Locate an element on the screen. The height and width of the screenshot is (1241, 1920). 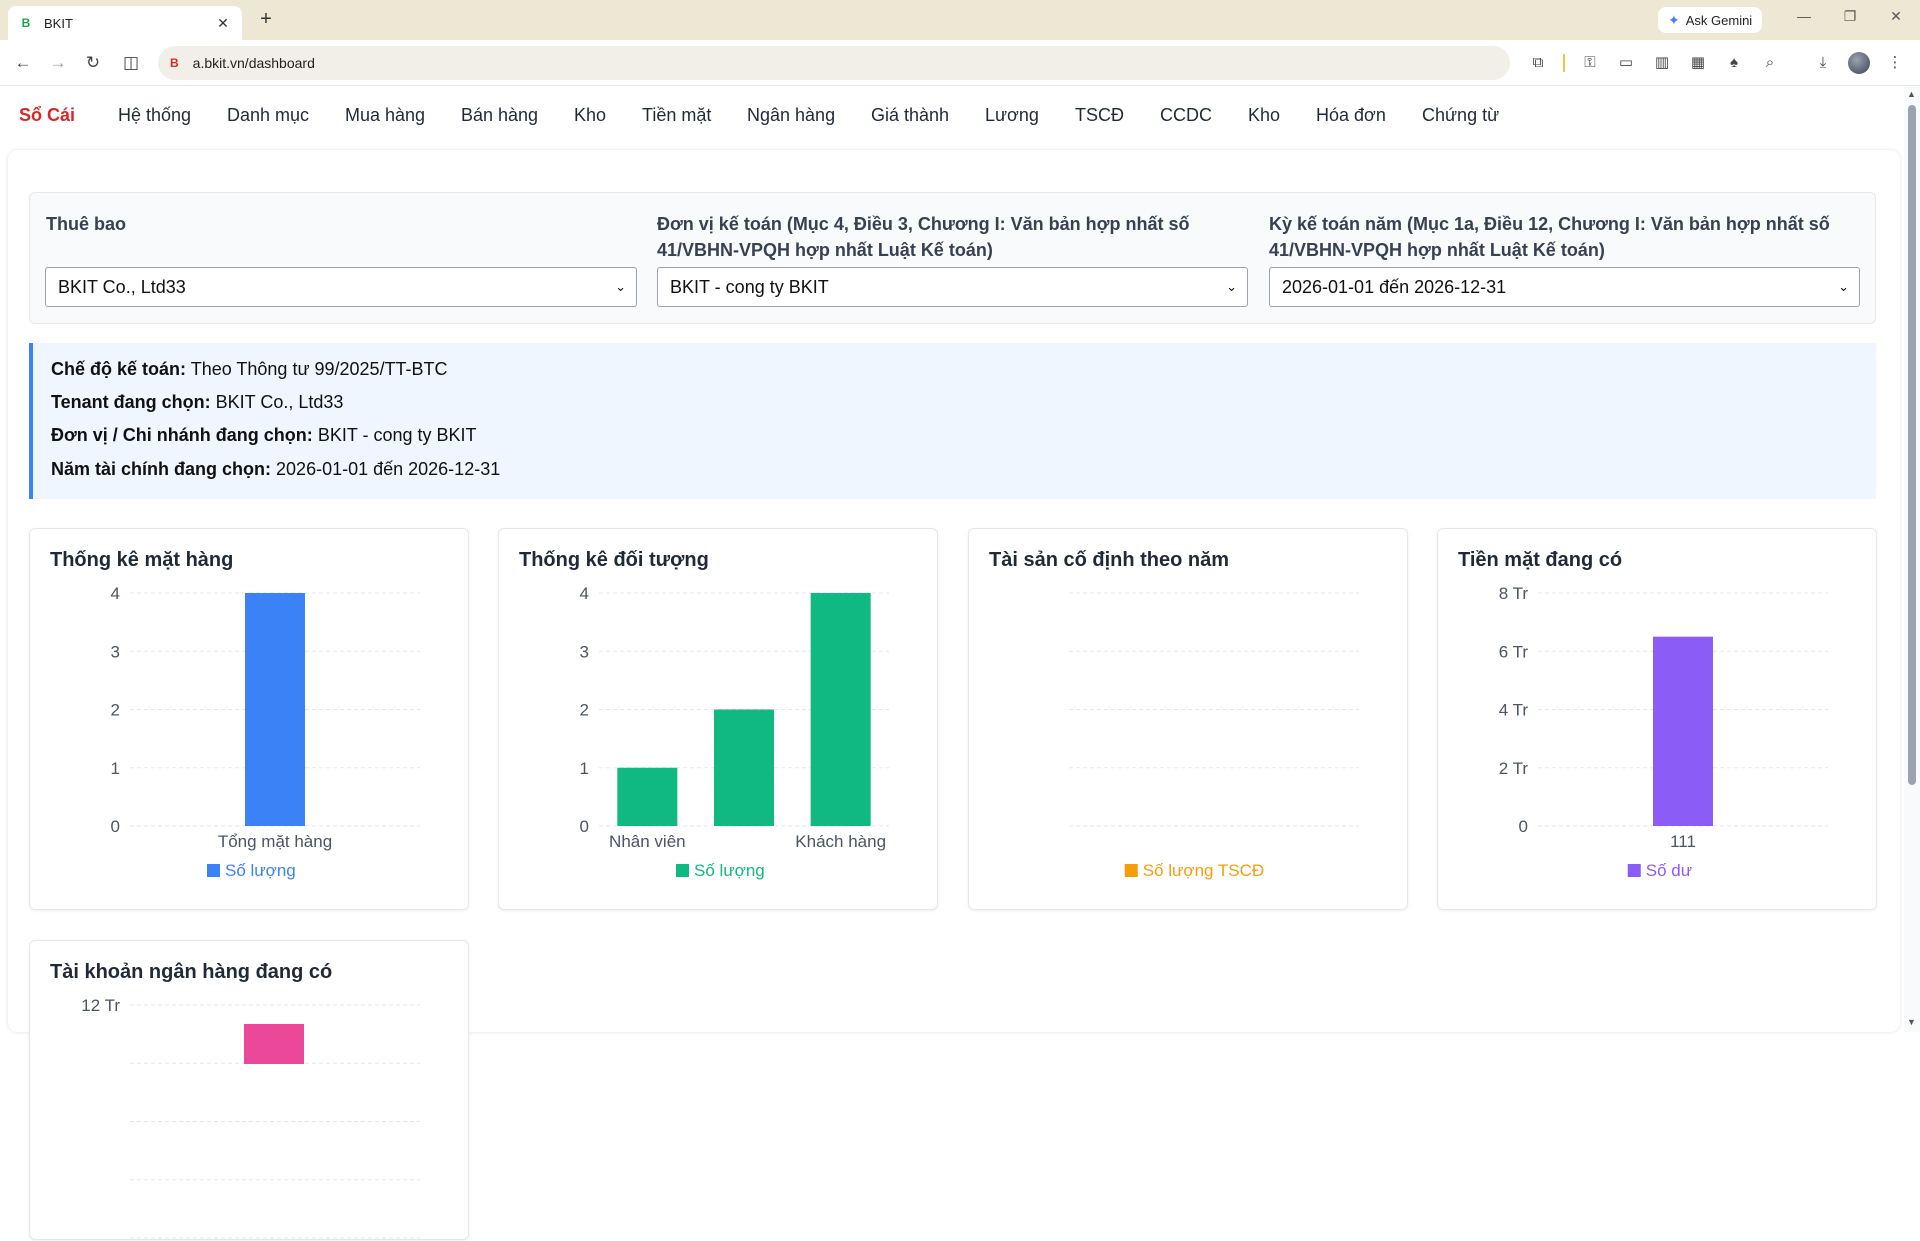
payment-card-icon: ▭ is located at coordinates (1626, 63).